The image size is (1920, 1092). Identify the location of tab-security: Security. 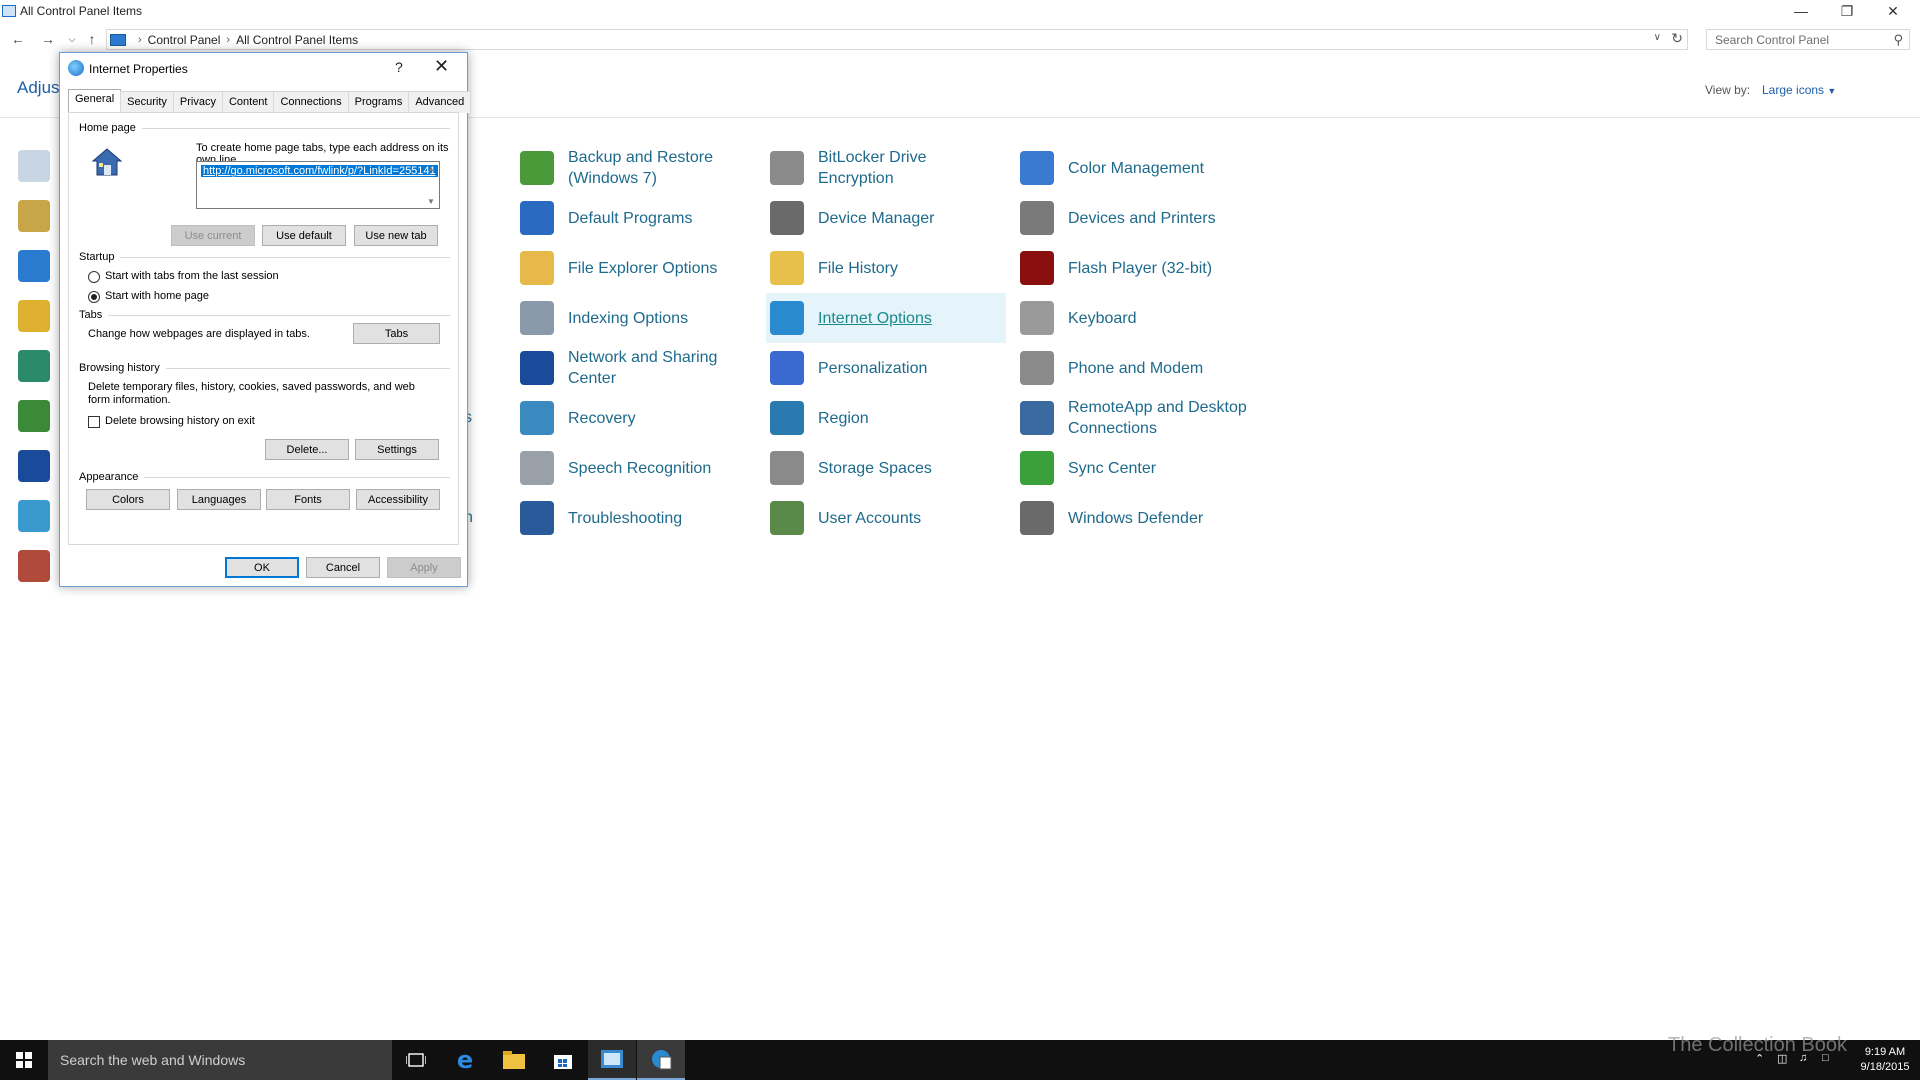
(147, 102).